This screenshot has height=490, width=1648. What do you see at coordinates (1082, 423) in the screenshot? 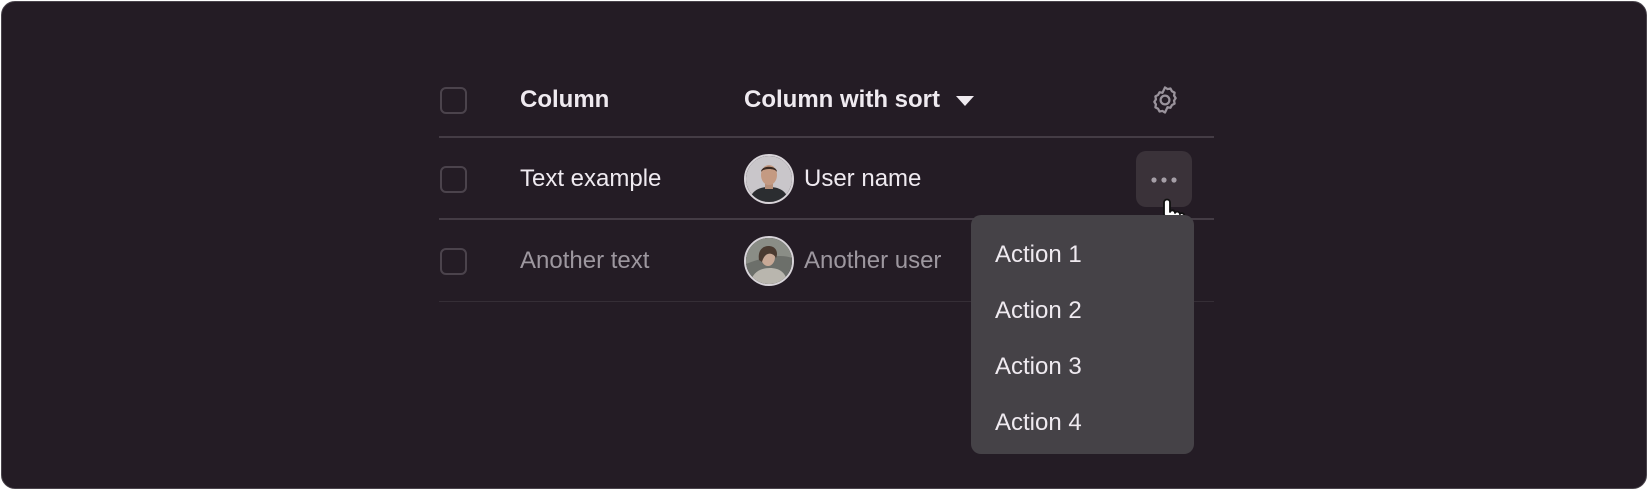
I see `menu-item-action-4: Action 4` at bounding box center [1082, 423].